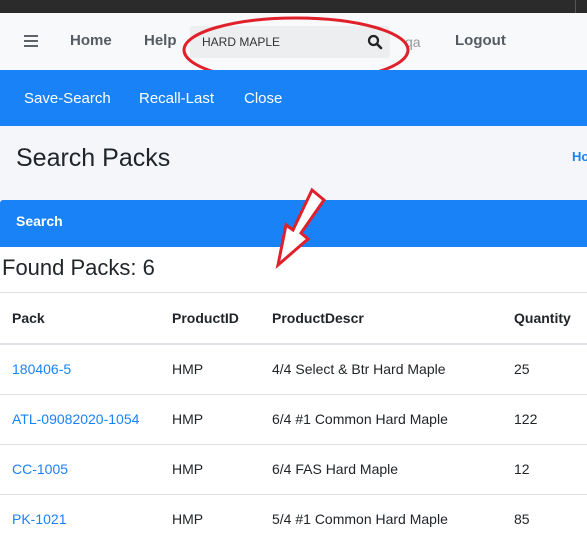 This screenshot has width=587, height=544. What do you see at coordinates (263, 98) in the screenshot?
I see `close-button: Close` at bounding box center [263, 98].